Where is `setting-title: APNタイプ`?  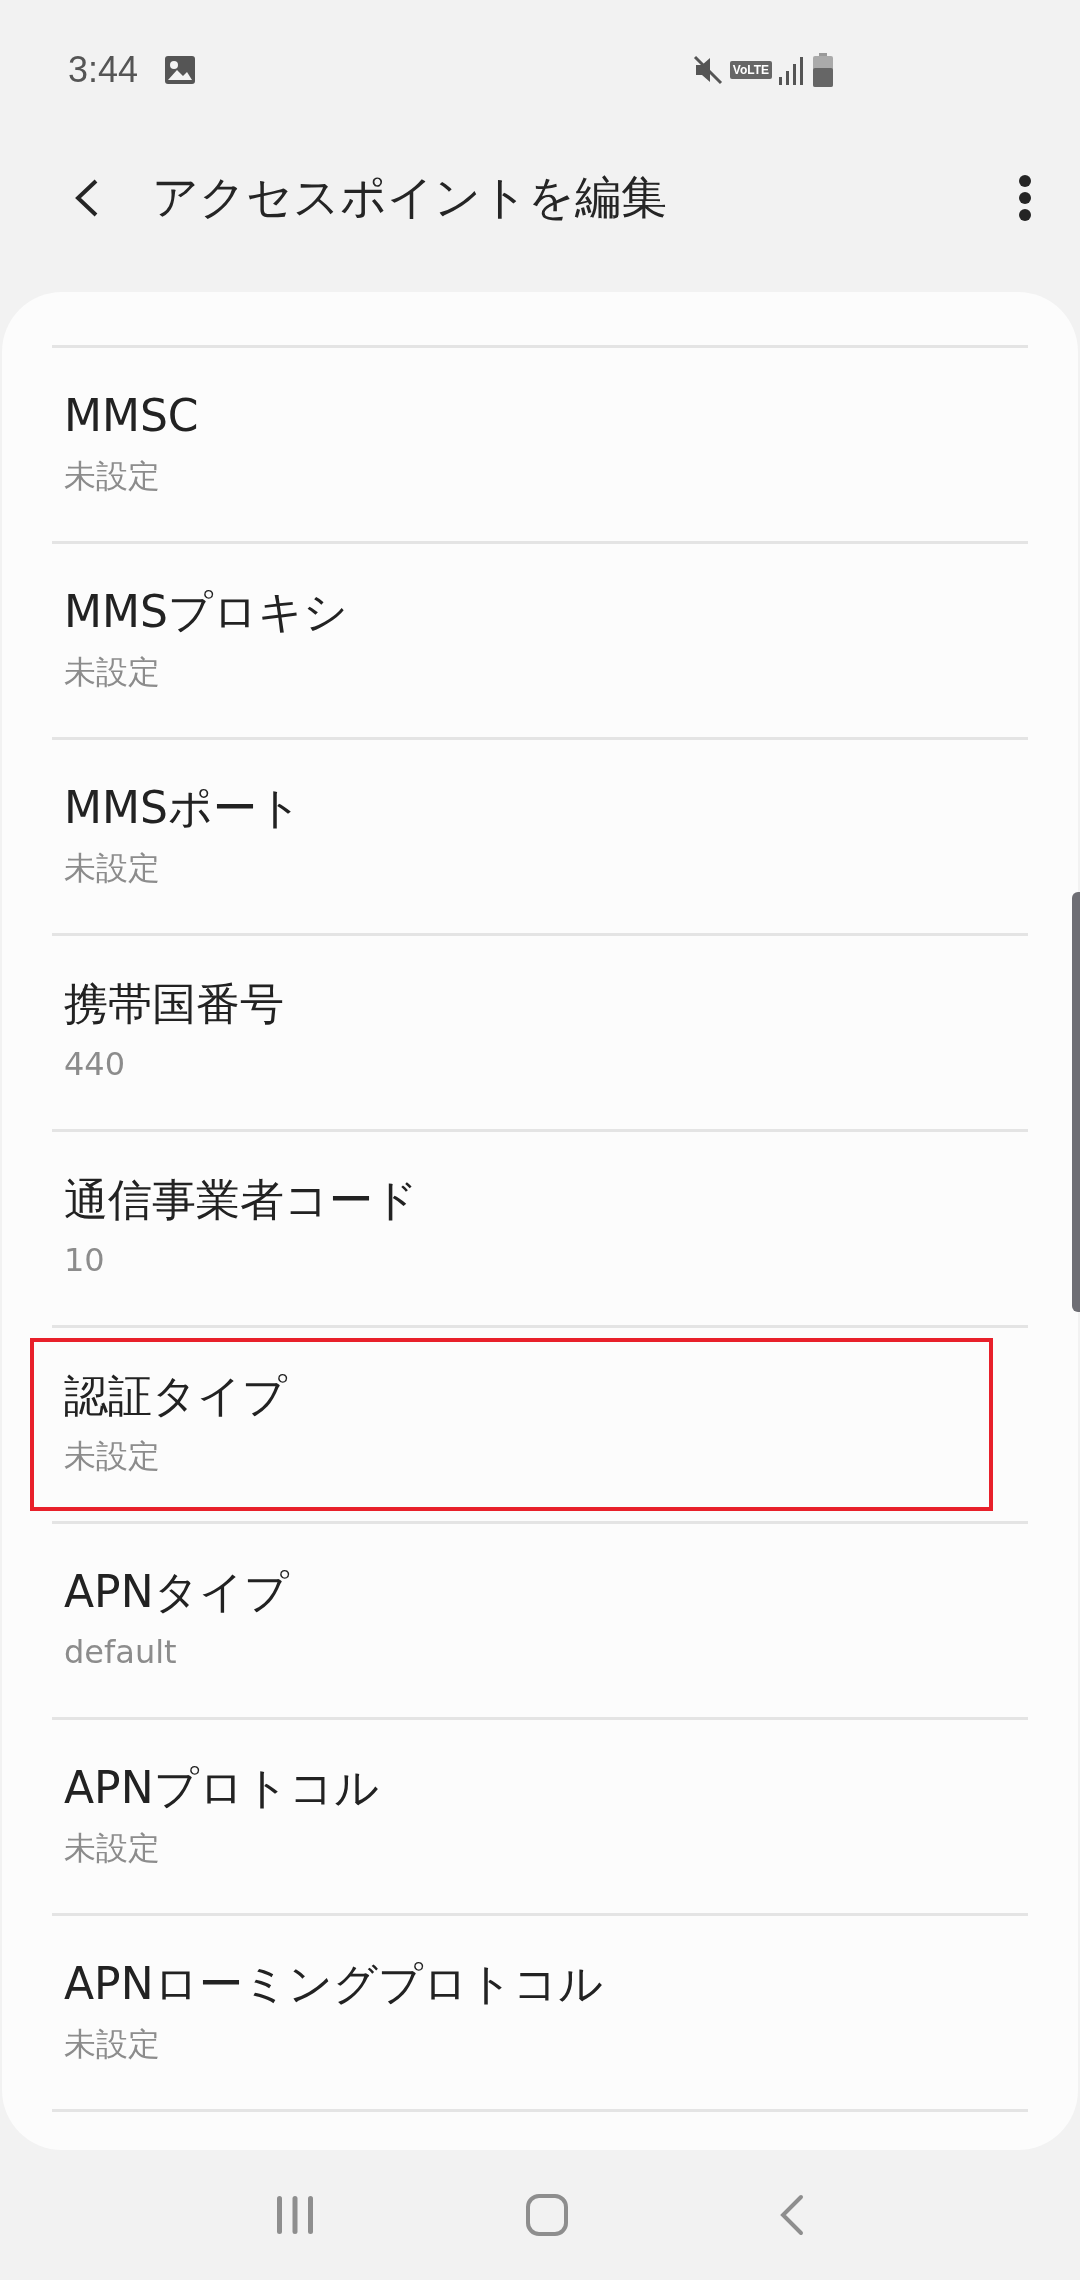 setting-title: APNタイプ is located at coordinates (176, 1592).